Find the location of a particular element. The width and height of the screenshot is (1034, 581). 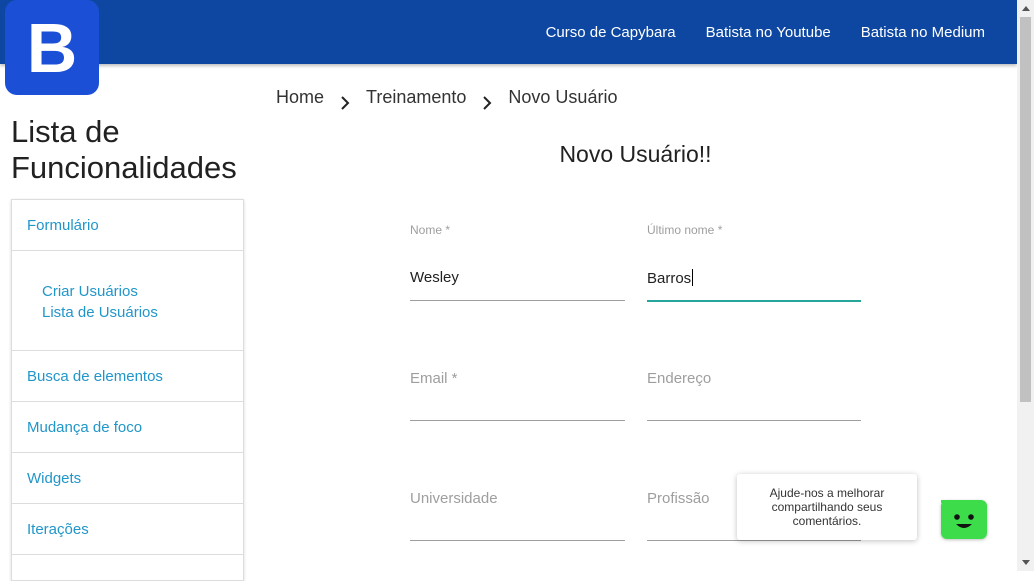

sidebar-submenu-formulario: Criar Usuários Lista de Usuários is located at coordinates (127, 301).